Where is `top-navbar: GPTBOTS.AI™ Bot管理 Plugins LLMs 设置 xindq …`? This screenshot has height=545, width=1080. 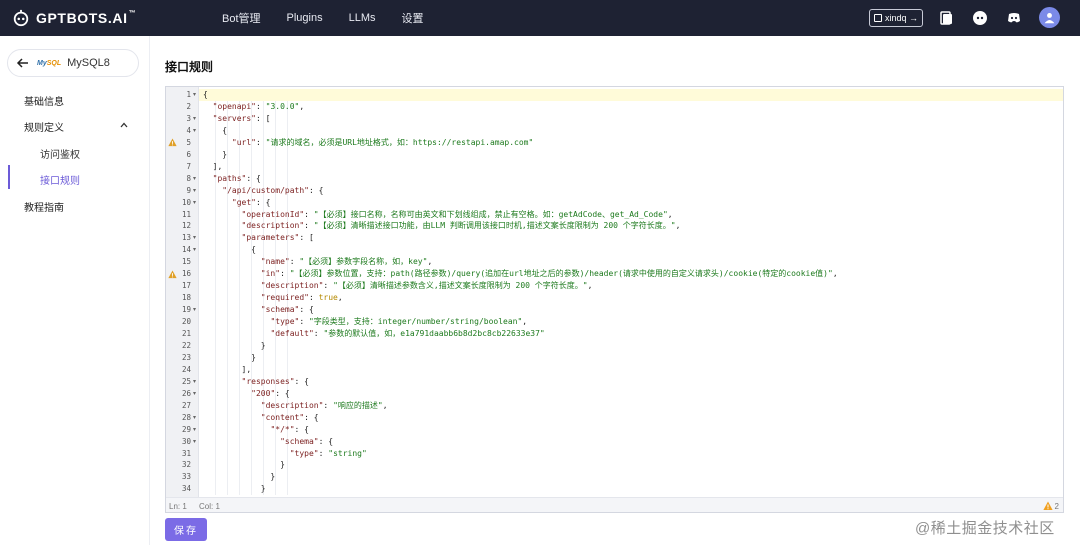
top-navbar: GPTBOTS.AI™ Bot管理 Plugins LLMs 设置 xindq … is located at coordinates (540, 18).